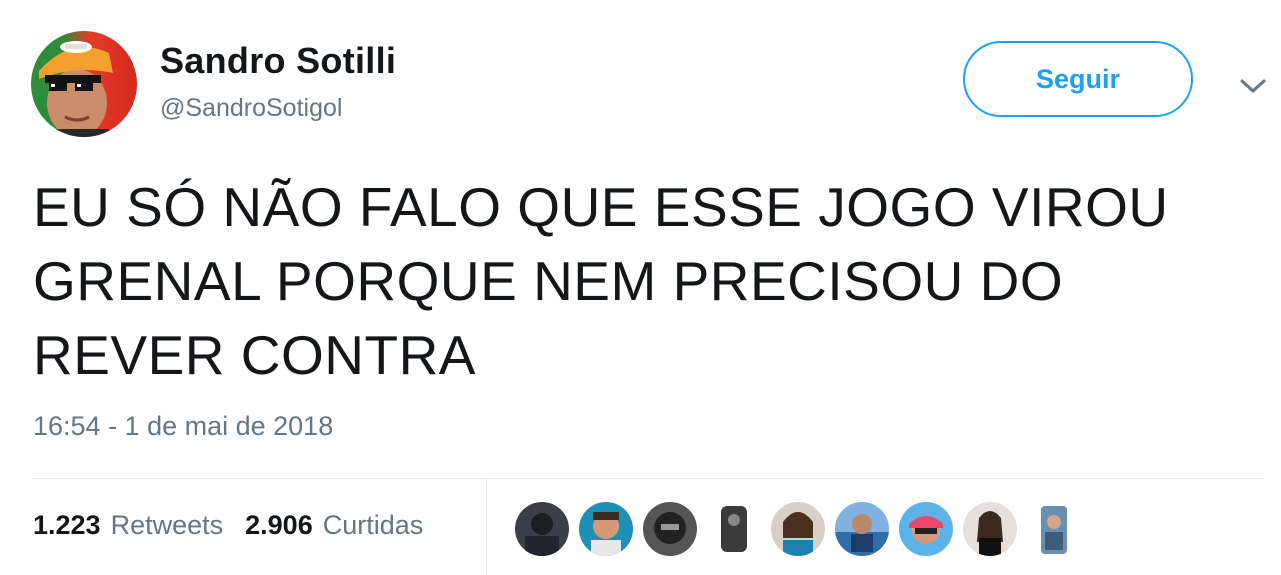  What do you see at coordinates (251, 108) in the screenshot?
I see `user-handle: @SandroSotigol` at bounding box center [251, 108].